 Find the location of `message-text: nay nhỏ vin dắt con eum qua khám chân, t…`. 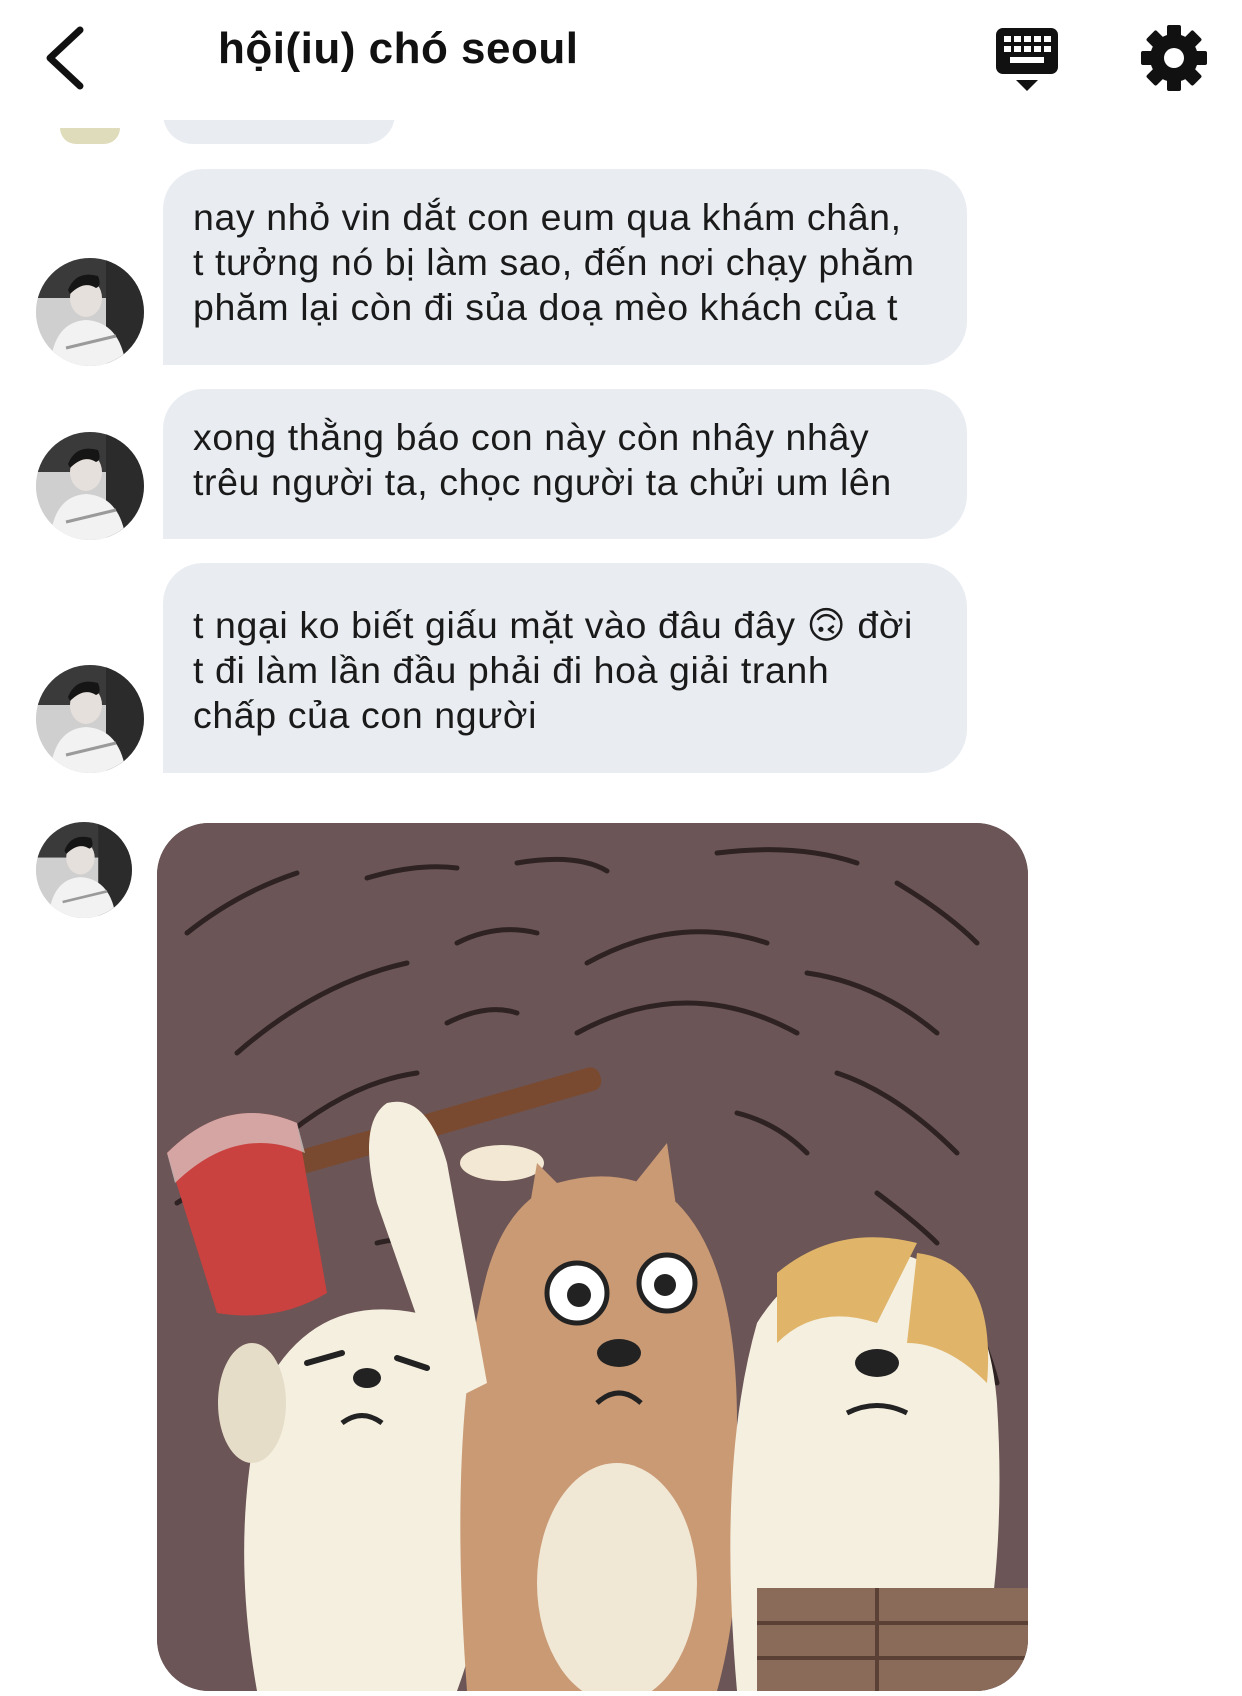

message-text: nay nhỏ vin dắt con eum qua khám chân, t… is located at coordinates (554, 262).